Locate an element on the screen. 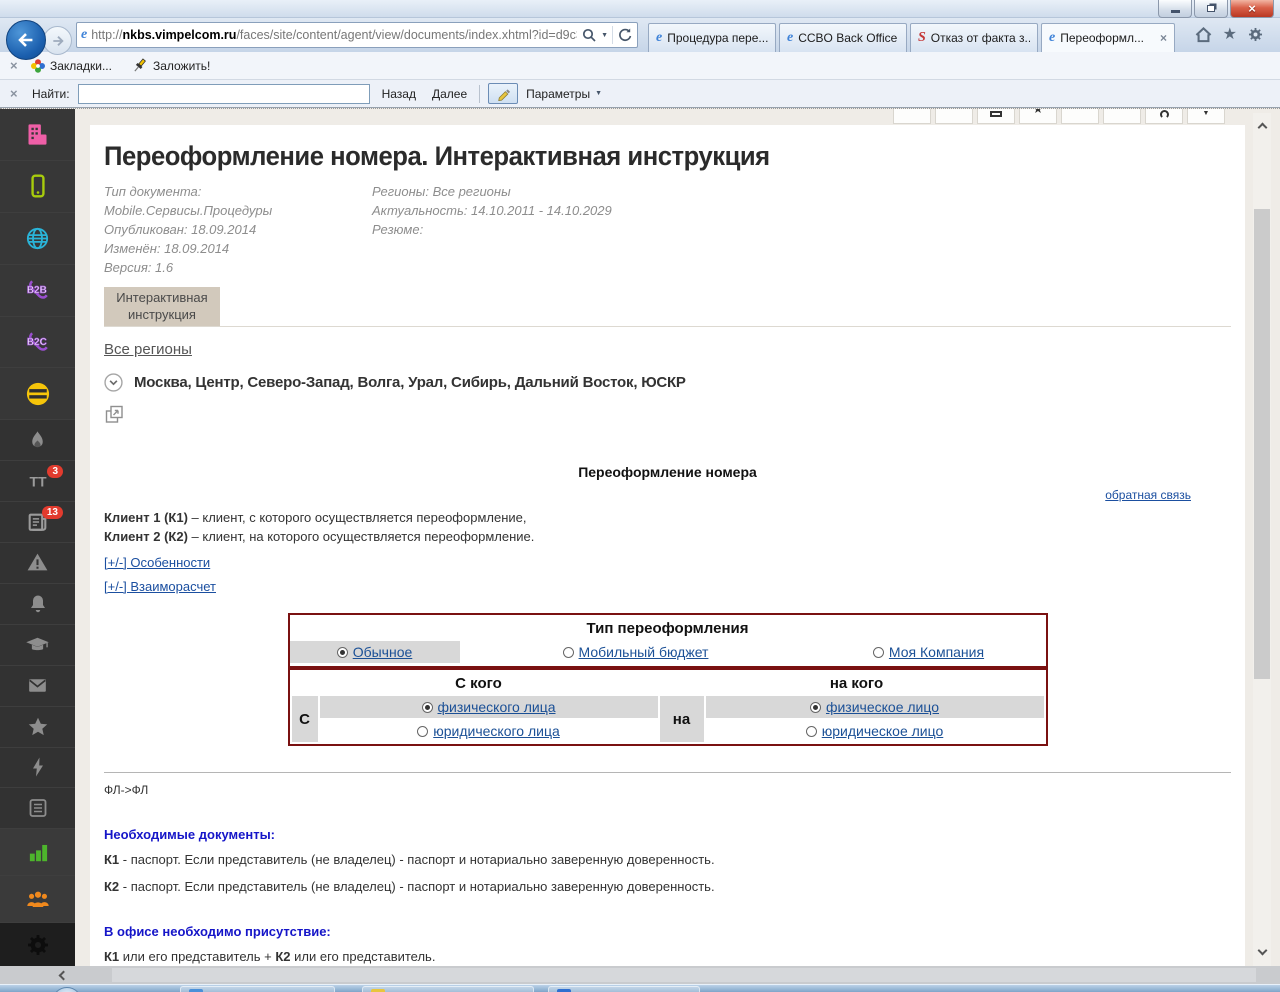  bell-icon is located at coordinates (37, 604).